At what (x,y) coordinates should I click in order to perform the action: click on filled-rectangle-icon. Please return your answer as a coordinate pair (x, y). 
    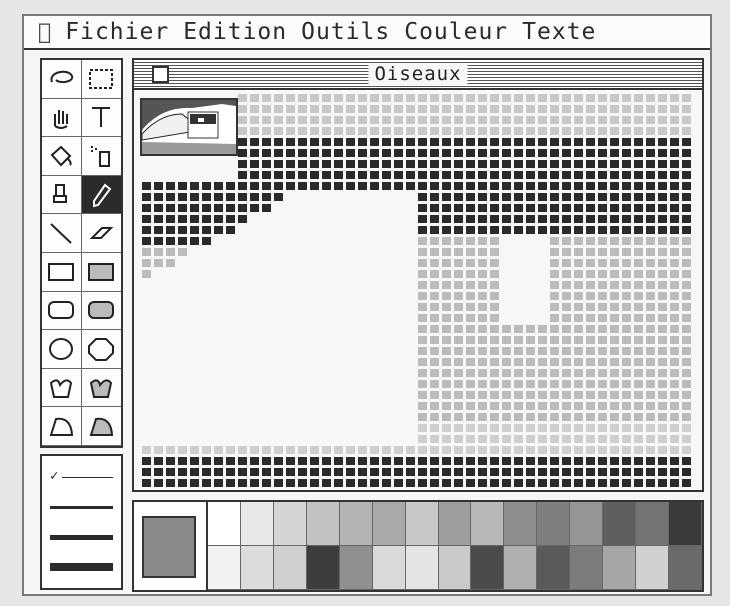
    Looking at the image, I should click on (101, 271).